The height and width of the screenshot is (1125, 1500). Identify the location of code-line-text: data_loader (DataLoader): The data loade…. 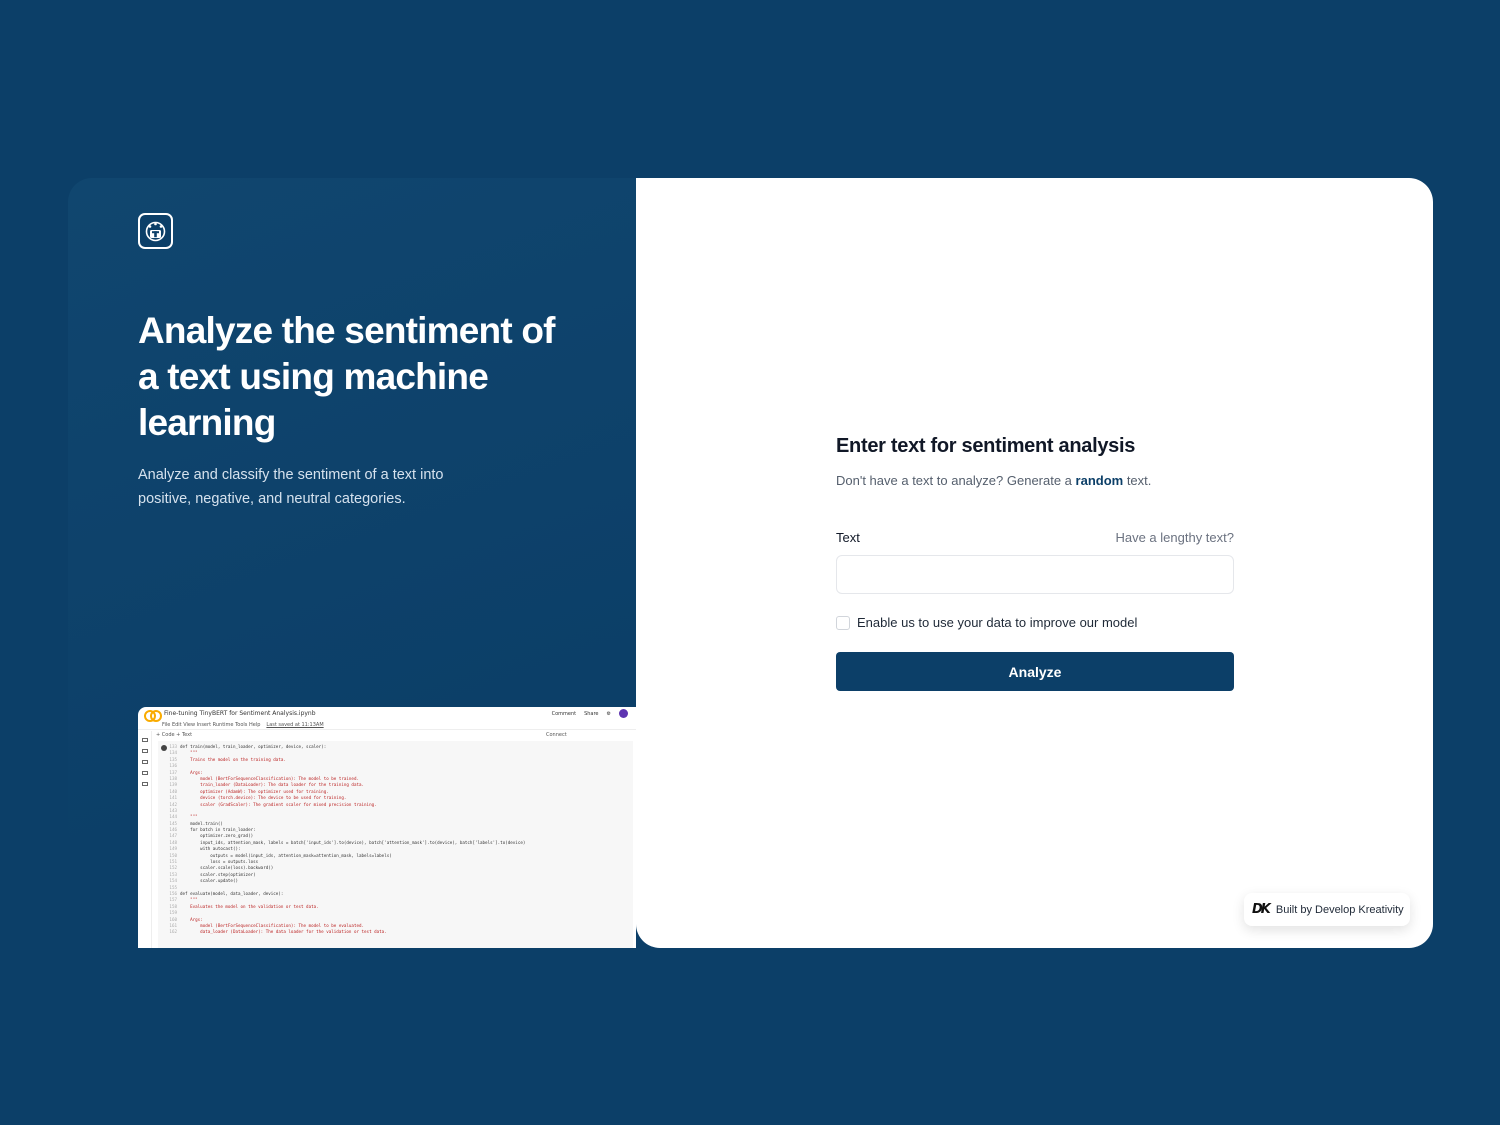
(283, 932).